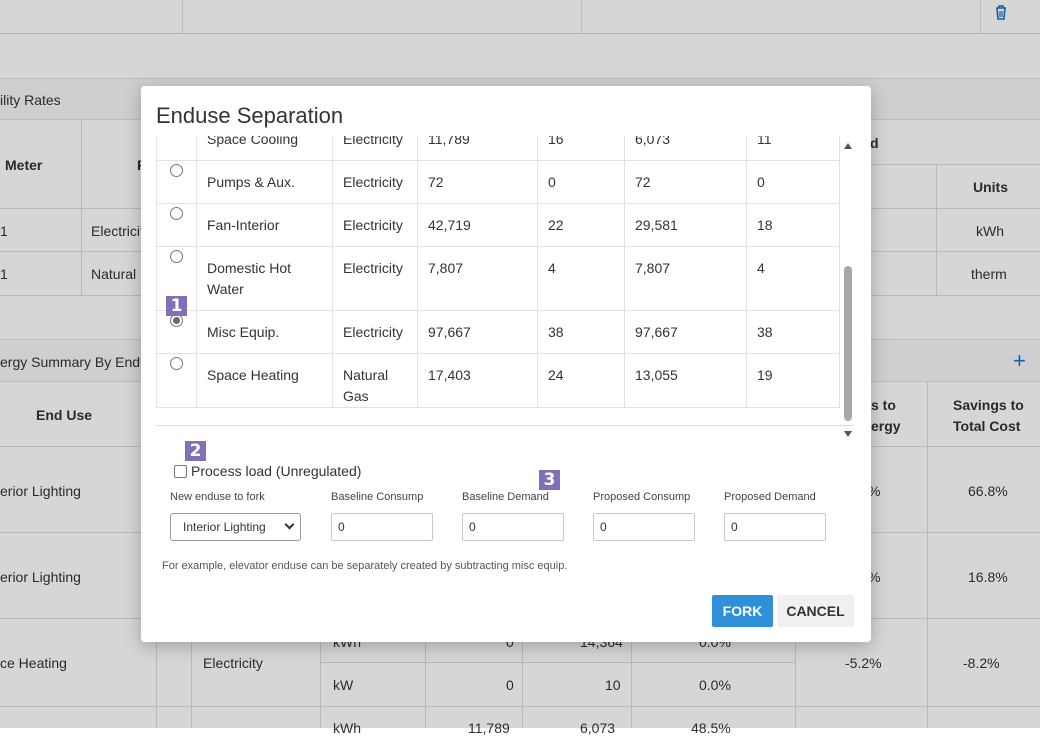  What do you see at coordinates (581, 148) in the screenshot?
I see `baseline-demand: 16` at bounding box center [581, 148].